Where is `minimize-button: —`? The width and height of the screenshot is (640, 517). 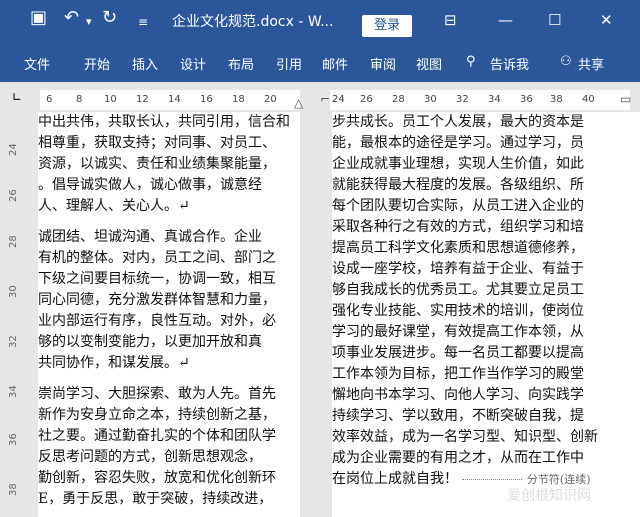 minimize-button: — is located at coordinates (505, 20).